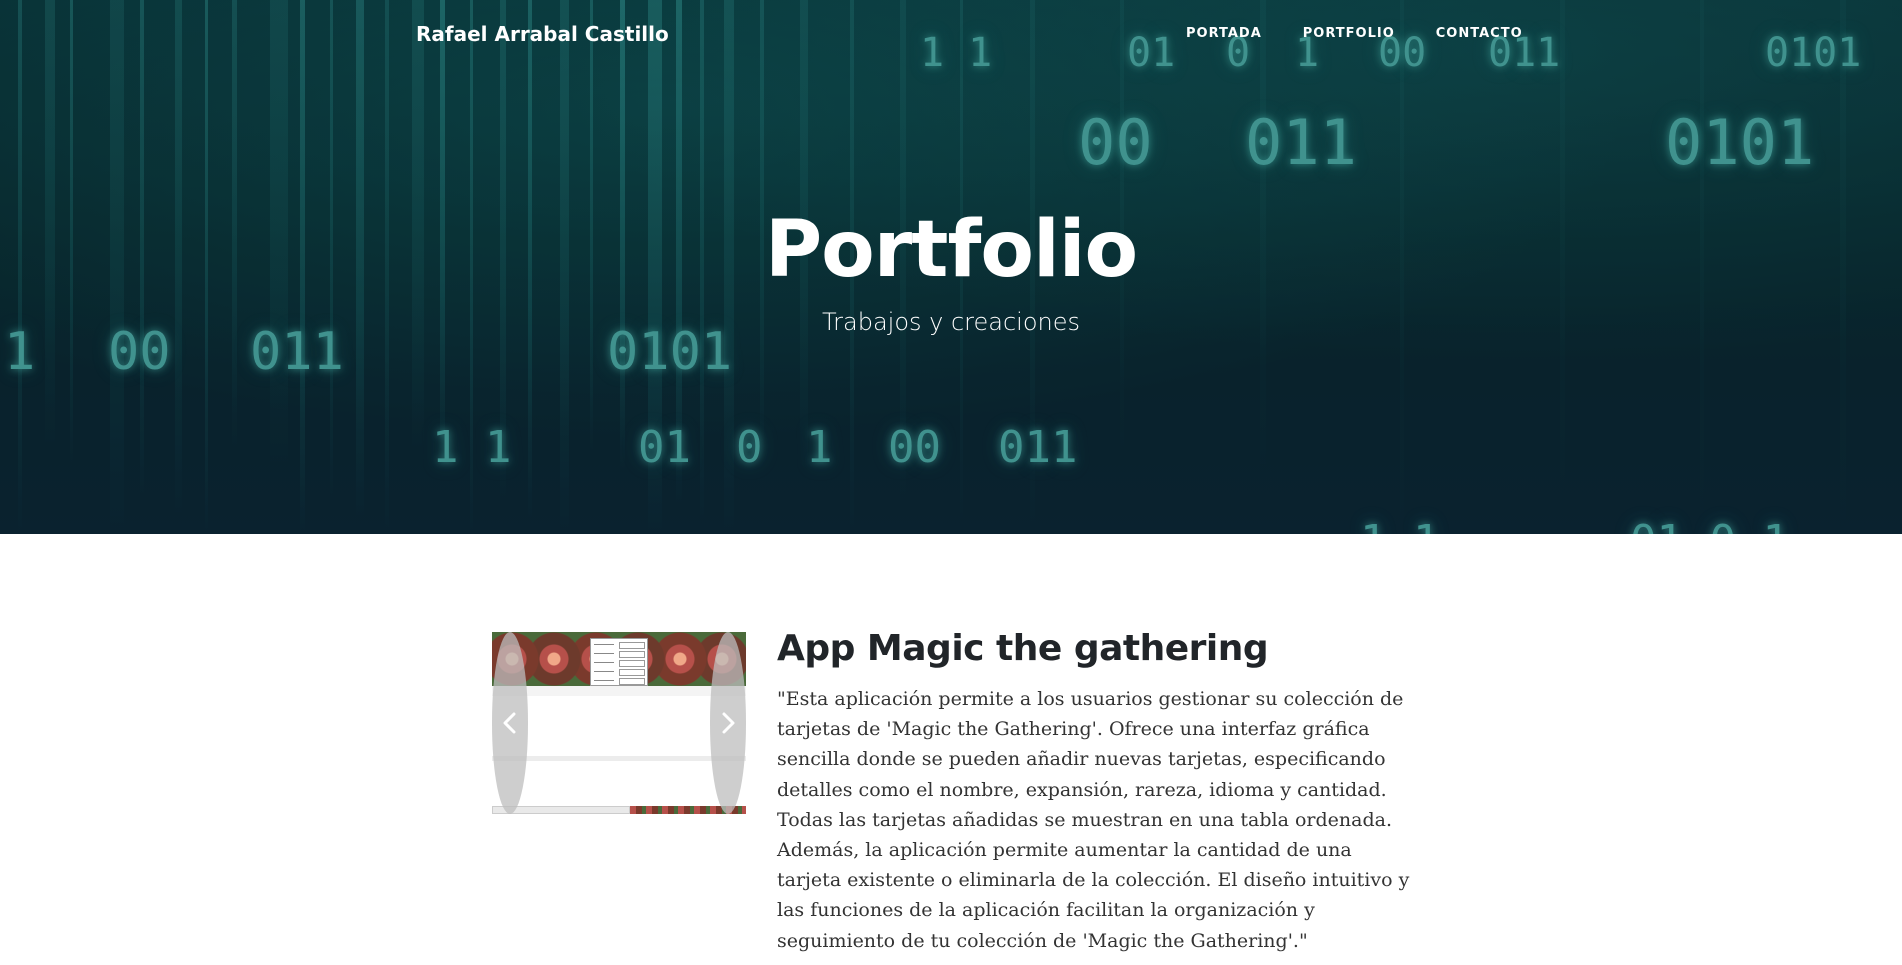 The height and width of the screenshot is (965, 1902). Describe the element at coordinates (951, 322) in the screenshot. I see `page-subtitle: Trabajos y creaciones` at that location.